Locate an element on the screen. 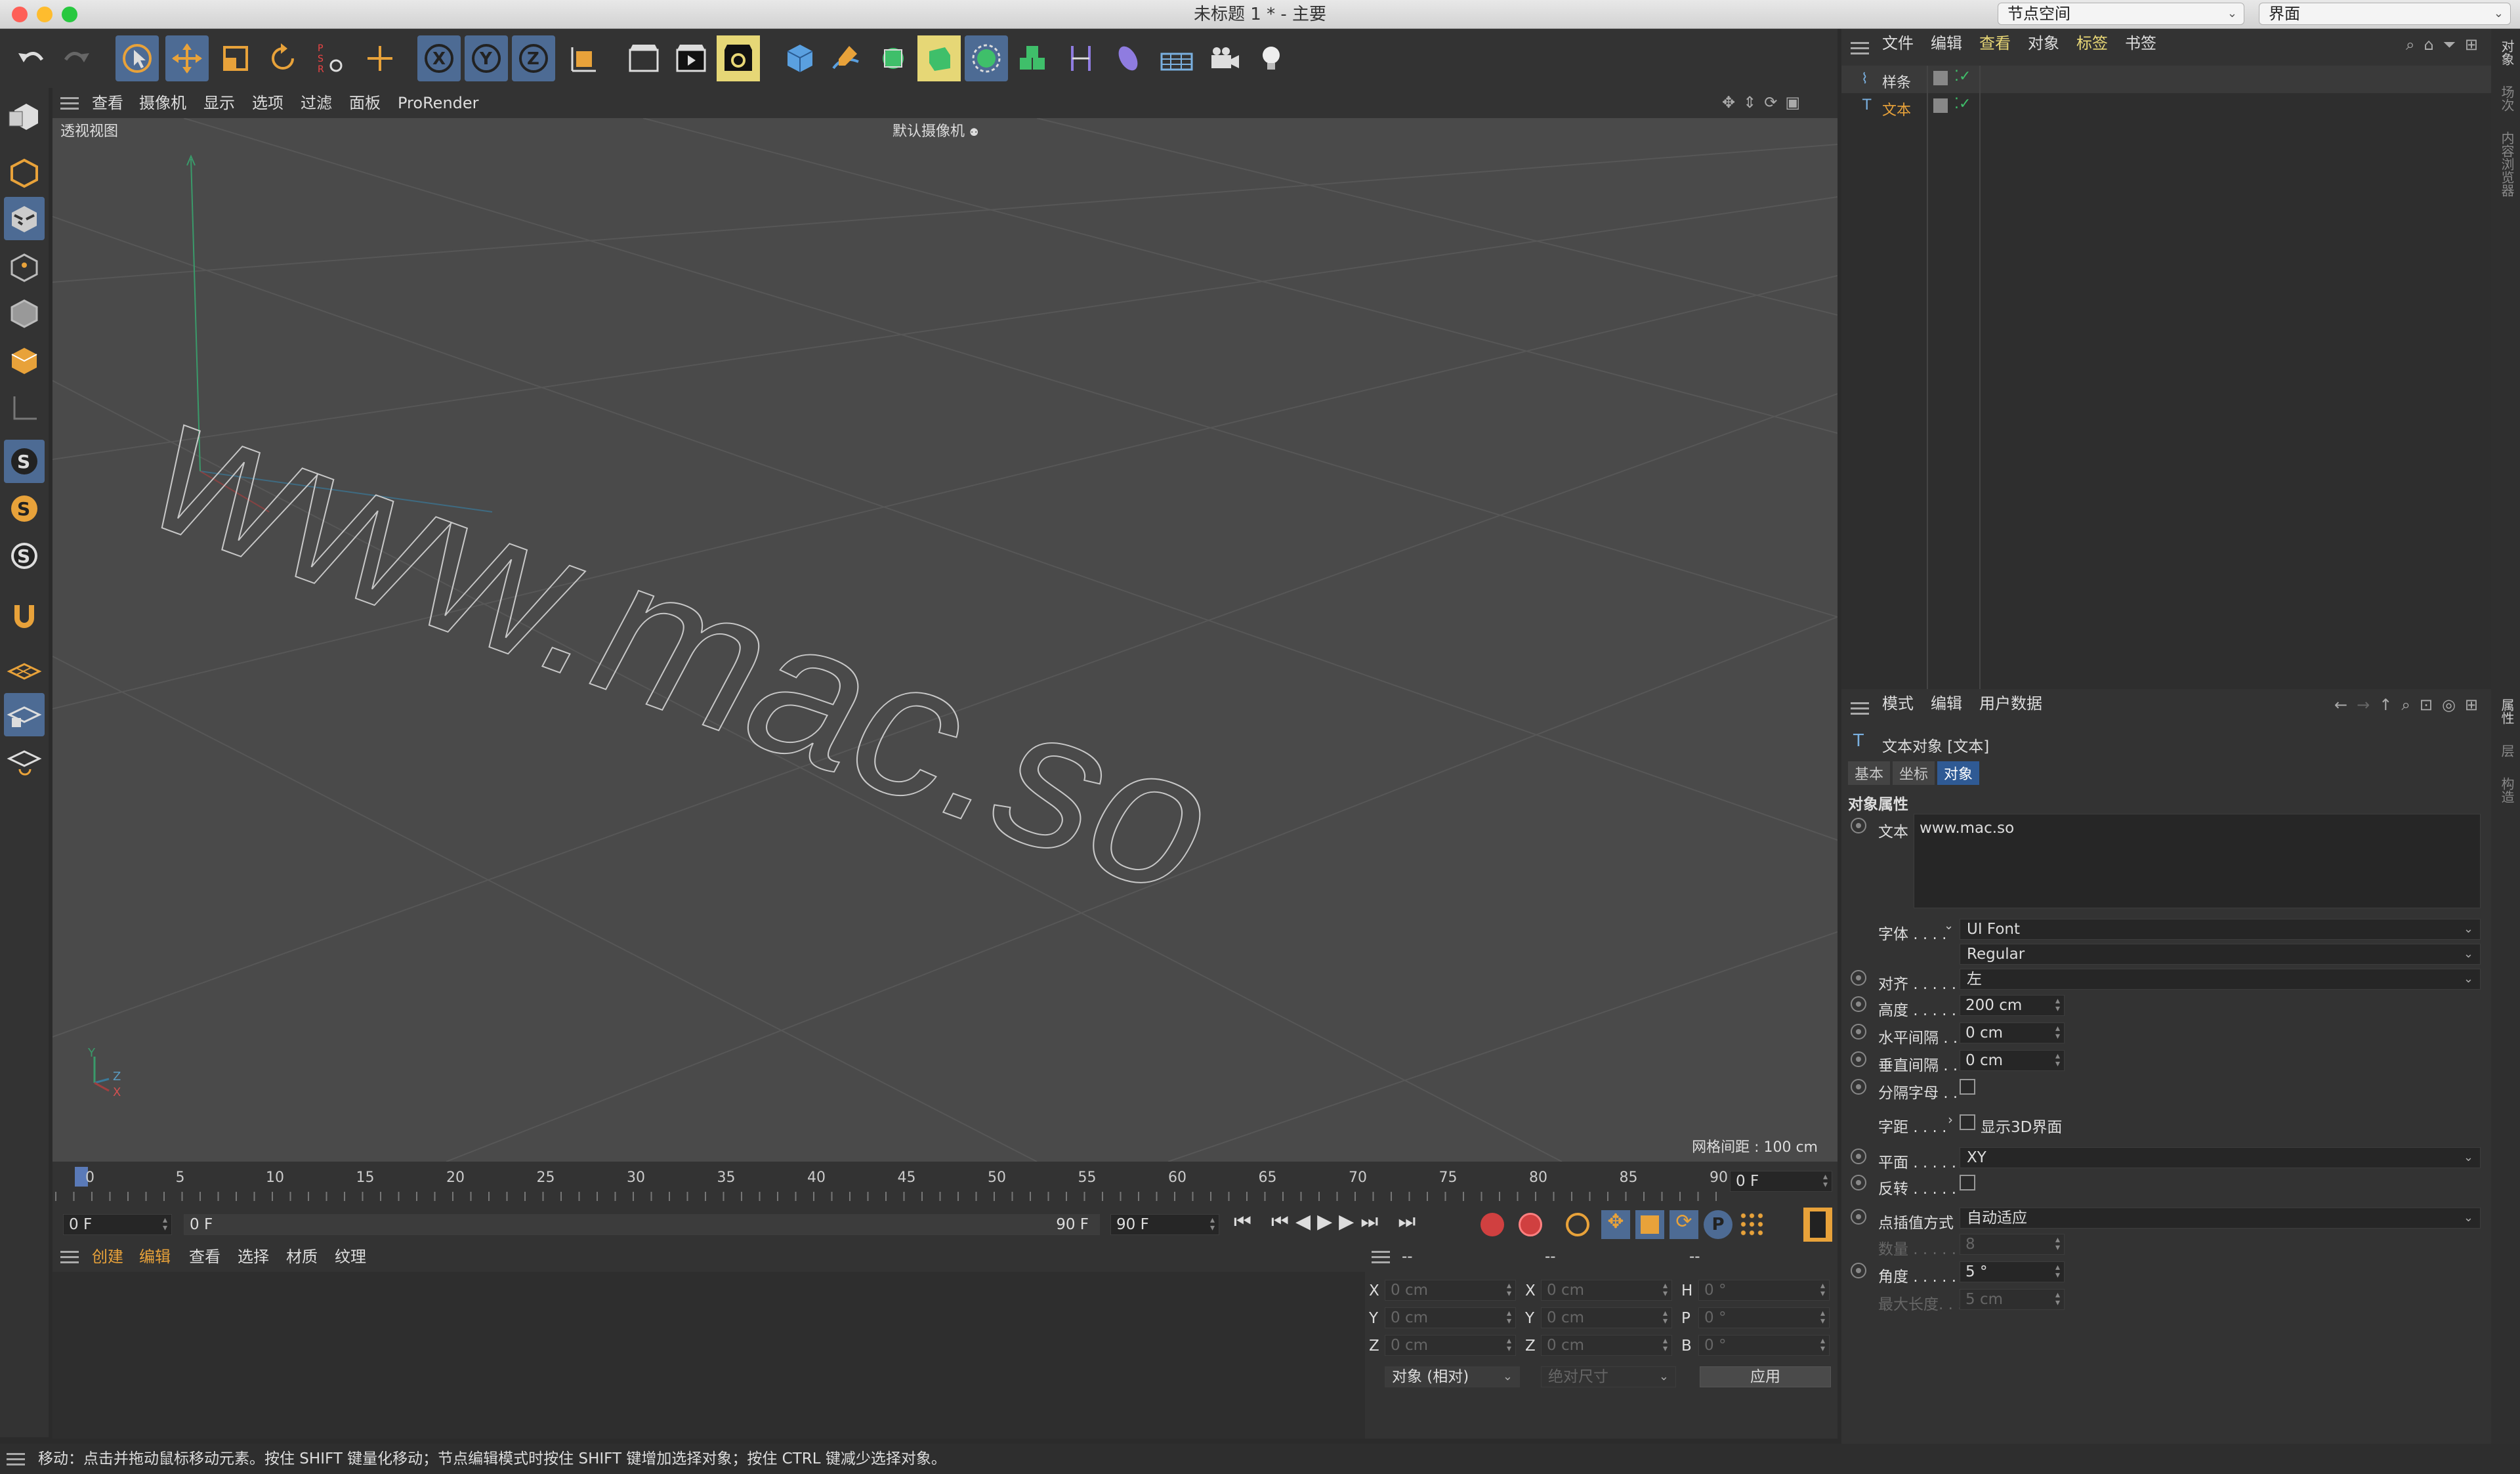  redo-button is located at coordinates (76, 58).